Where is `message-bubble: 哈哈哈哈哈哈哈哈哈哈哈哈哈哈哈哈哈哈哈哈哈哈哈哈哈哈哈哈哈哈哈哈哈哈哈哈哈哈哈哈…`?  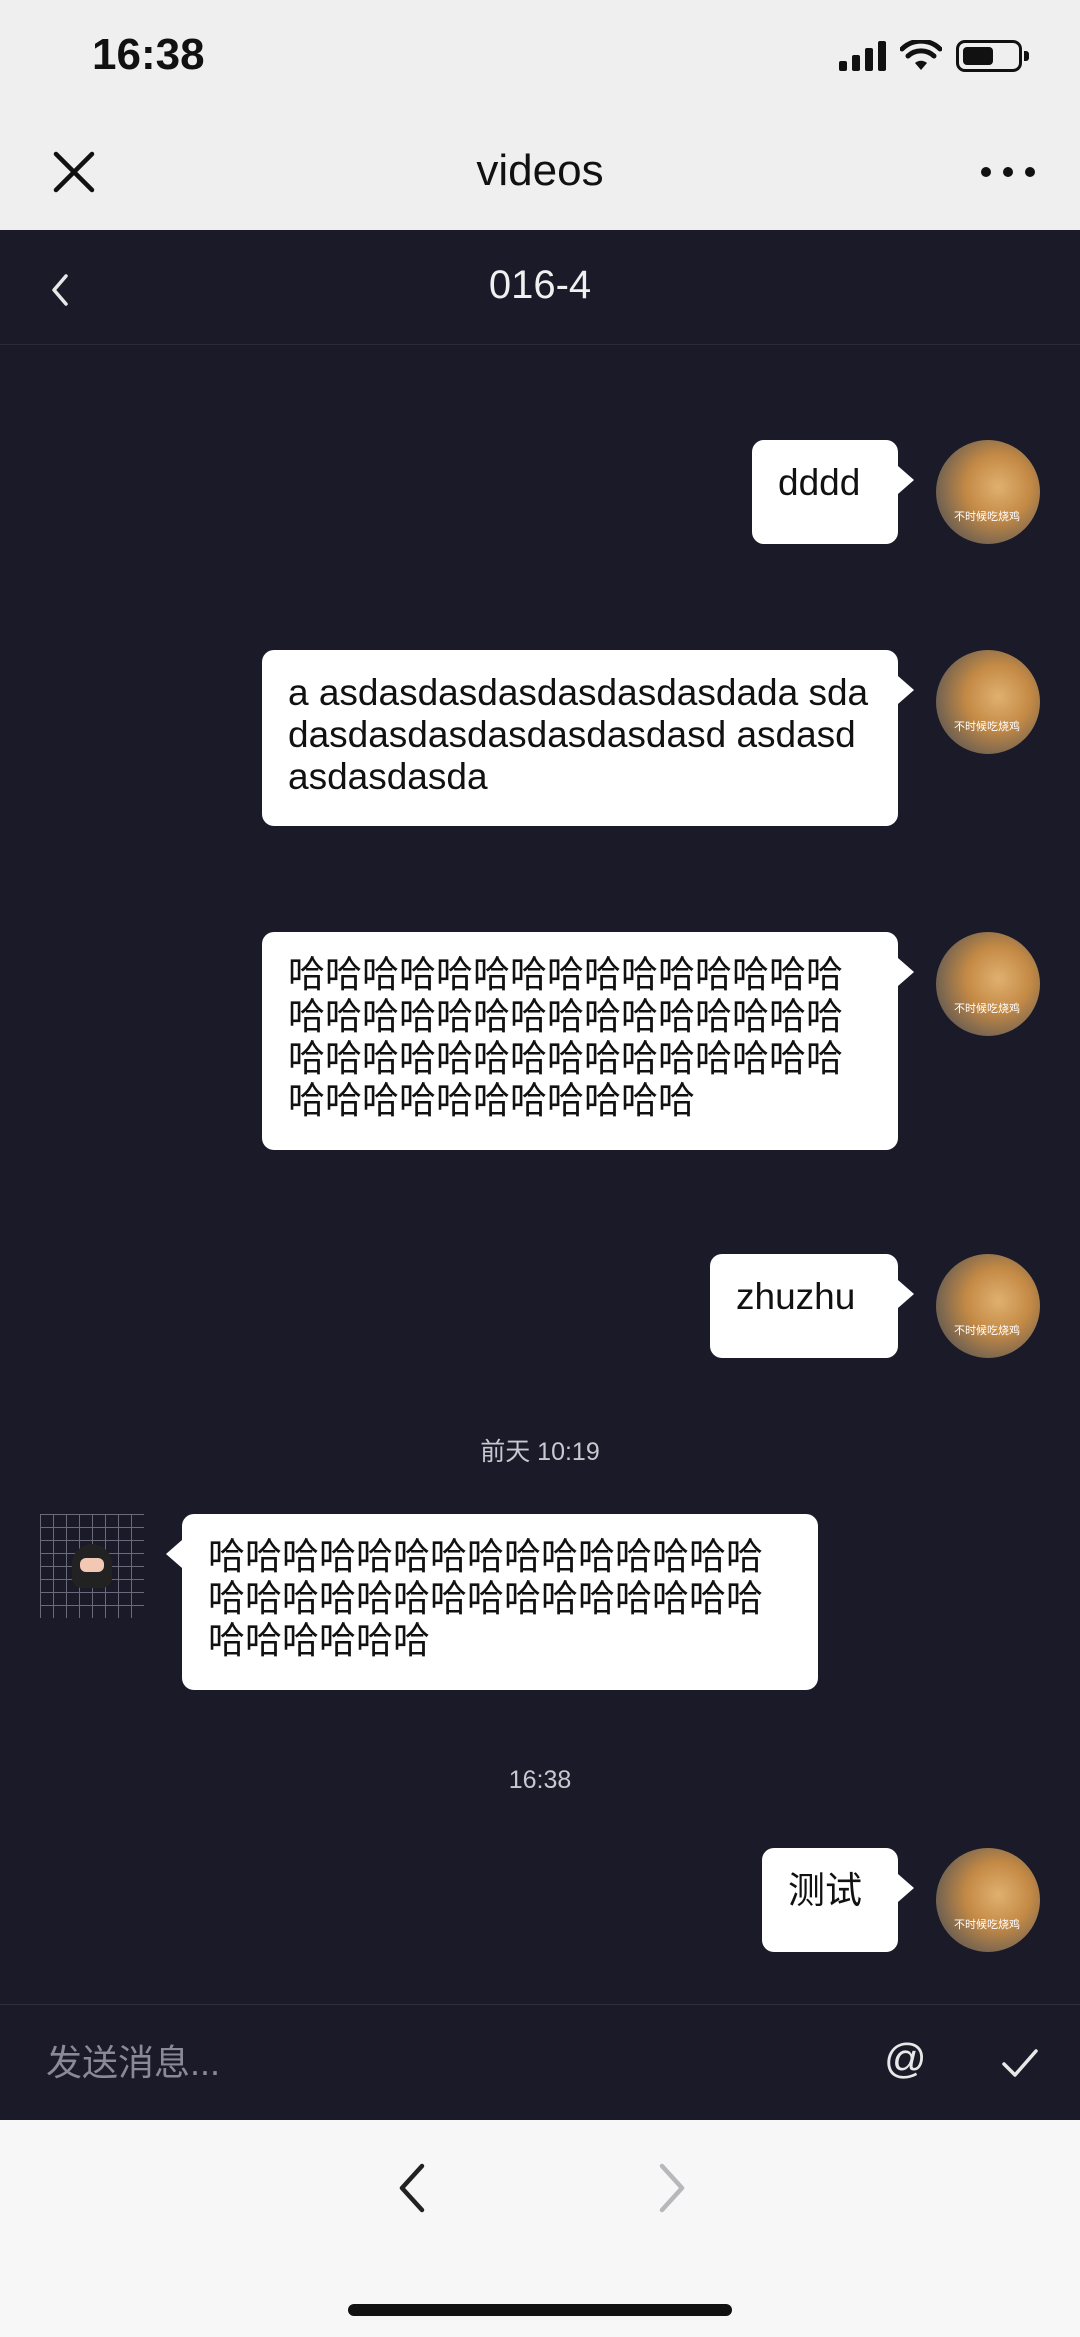 message-bubble: 哈哈哈哈哈哈哈哈哈哈哈哈哈哈哈哈哈哈哈哈哈哈哈哈哈哈哈哈哈哈哈哈哈哈哈哈哈哈哈哈… is located at coordinates (588, 1041).